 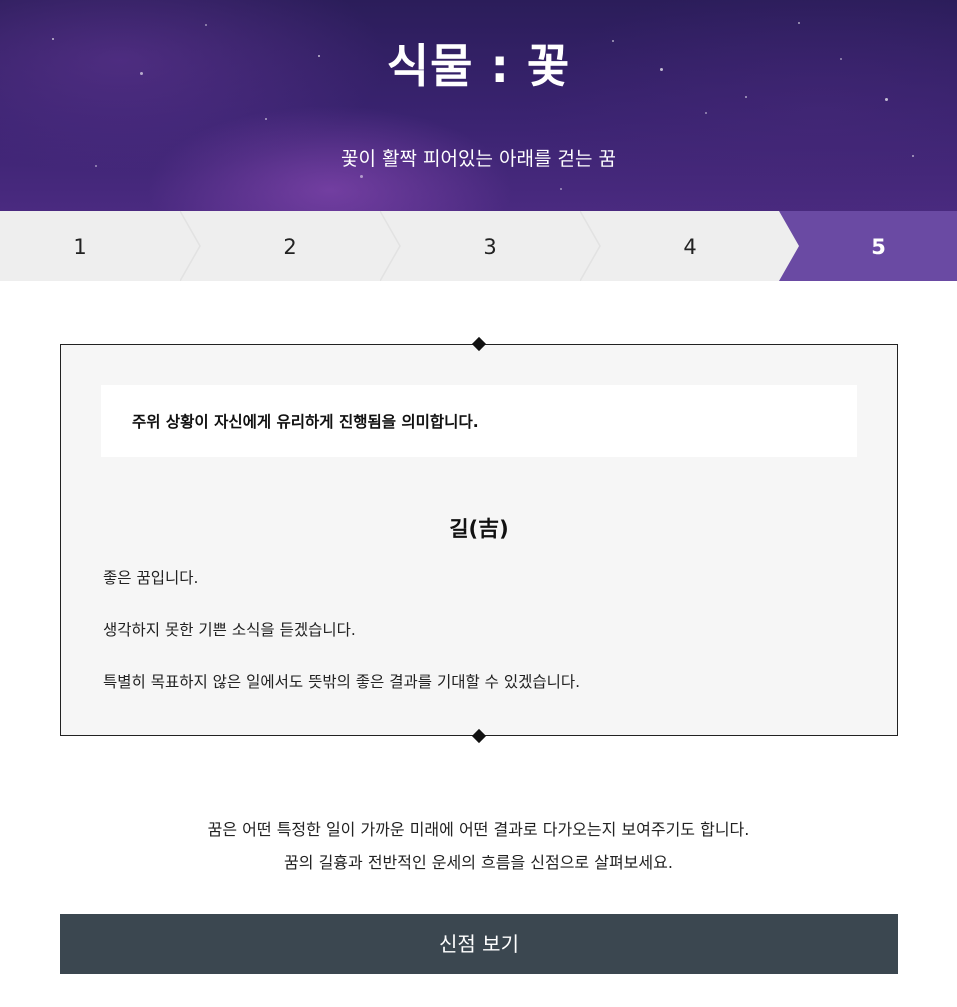 I want to click on step-4: 4, so click(x=690, y=246).